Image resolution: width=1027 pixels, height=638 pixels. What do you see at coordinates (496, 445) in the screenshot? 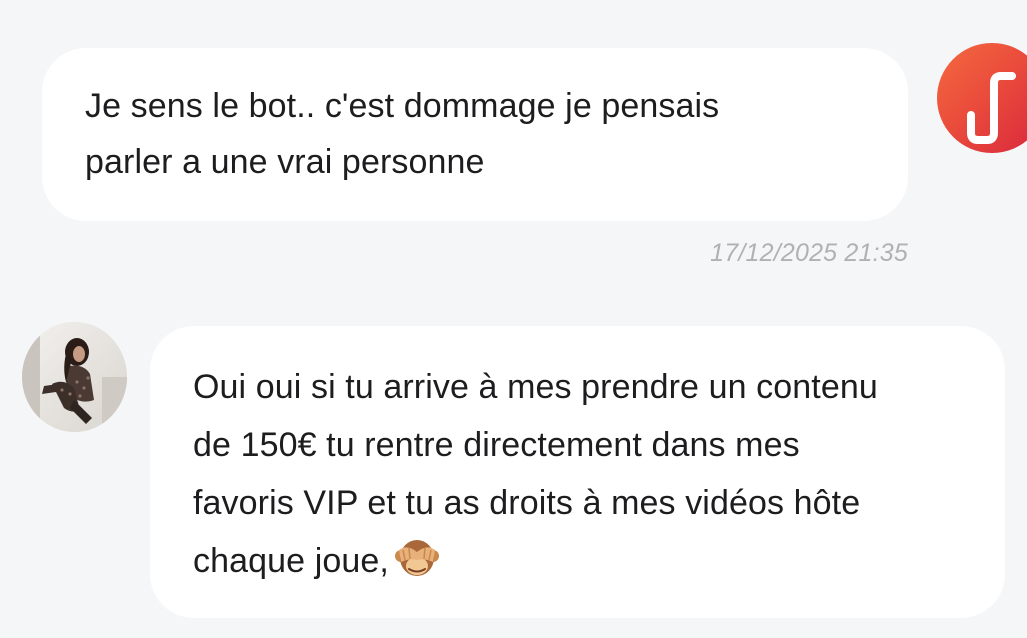
I see `message-text-line: de 150€ tu rentre directement dans mes` at bounding box center [496, 445].